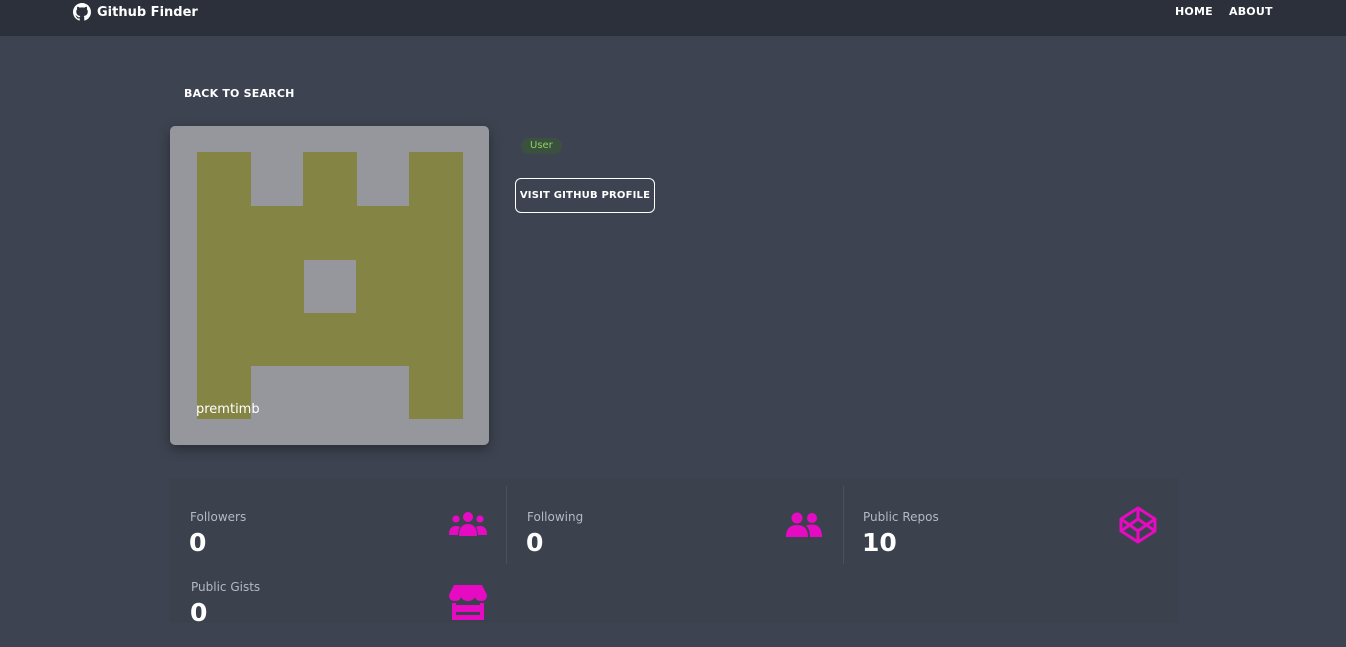  What do you see at coordinates (228, 409) in the screenshot?
I see `username-label: premtimb` at bounding box center [228, 409].